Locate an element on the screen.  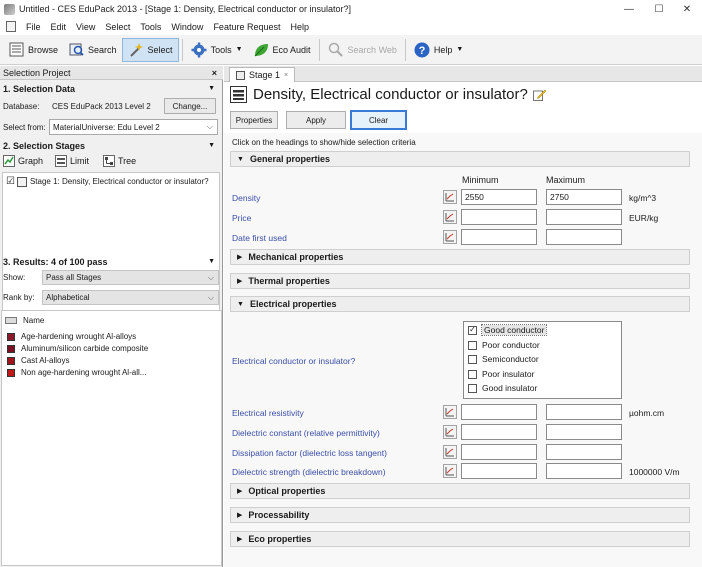
density-min-input: 2550 is located at coordinates (499, 197).